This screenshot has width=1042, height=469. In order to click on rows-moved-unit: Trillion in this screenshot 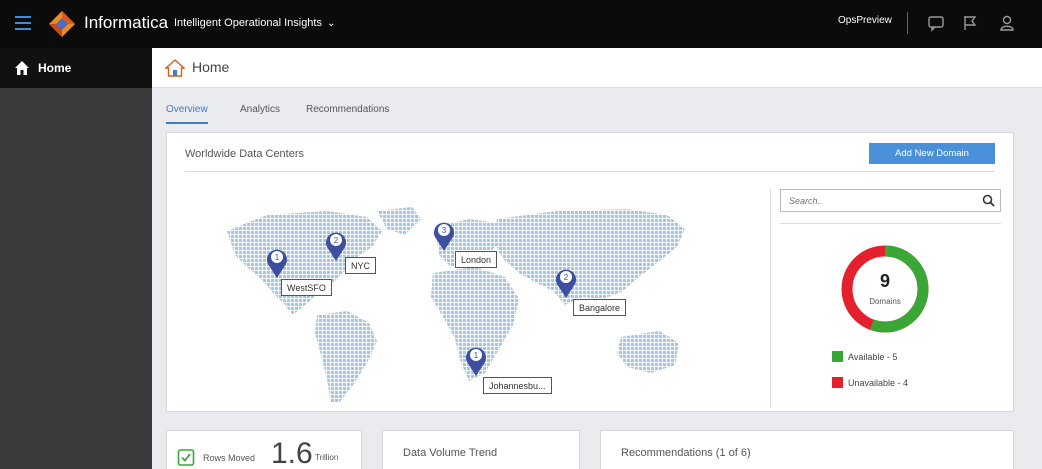, I will do `click(327, 457)`.